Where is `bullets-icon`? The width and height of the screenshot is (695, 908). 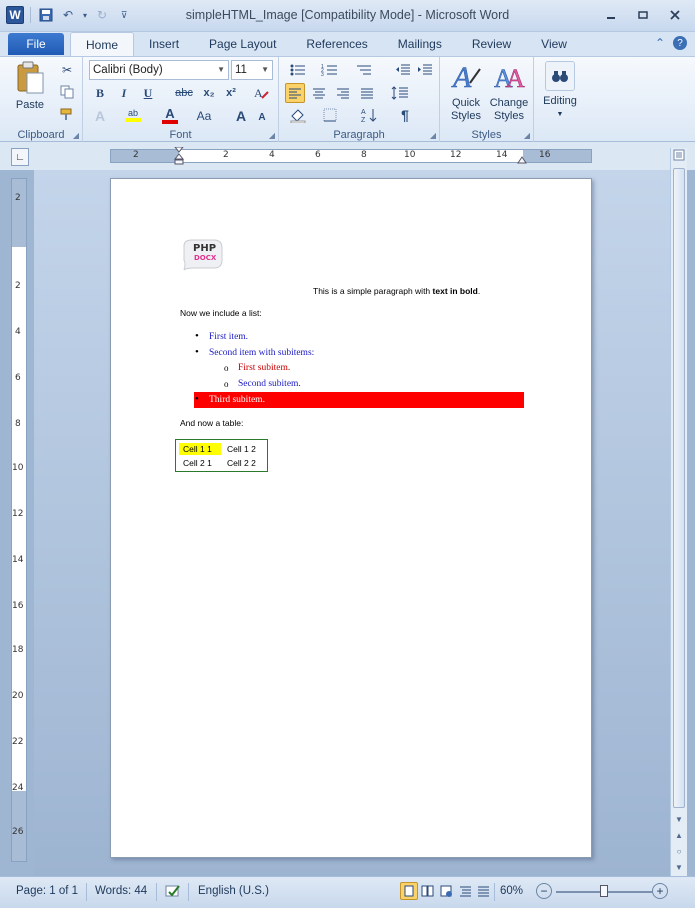
bullets-icon is located at coordinates (298, 70).